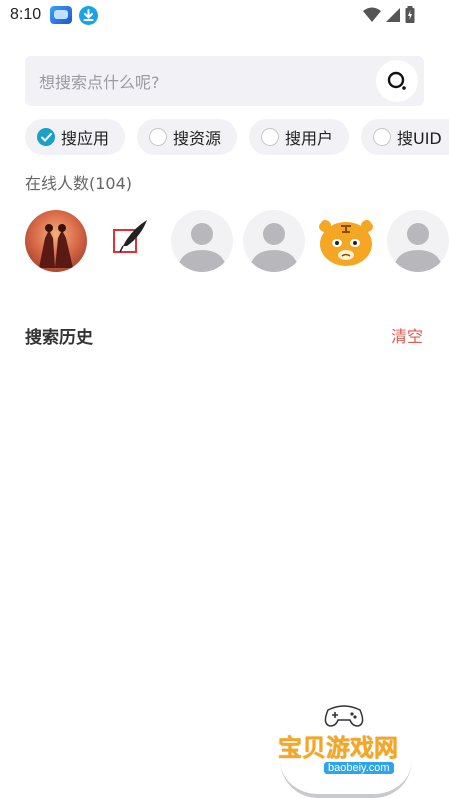 The width and height of the screenshot is (449, 798). I want to click on search-icon, so click(396, 80).